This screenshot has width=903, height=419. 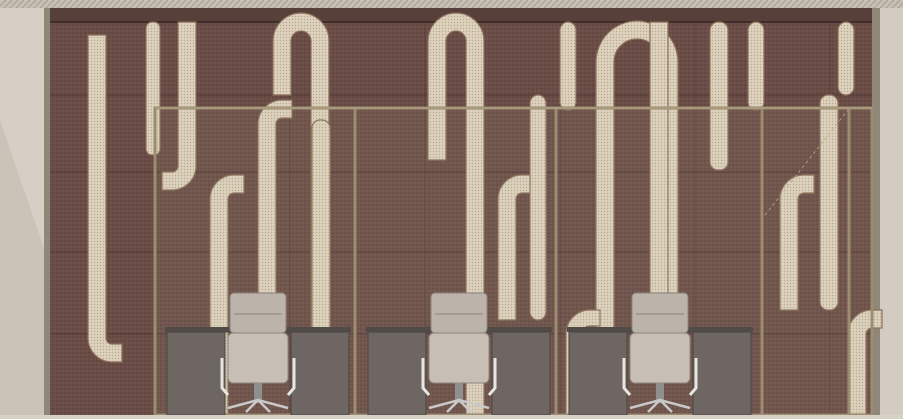 What do you see at coordinates (451, 4) in the screenshot?
I see `ceiling-trim` at bounding box center [451, 4].